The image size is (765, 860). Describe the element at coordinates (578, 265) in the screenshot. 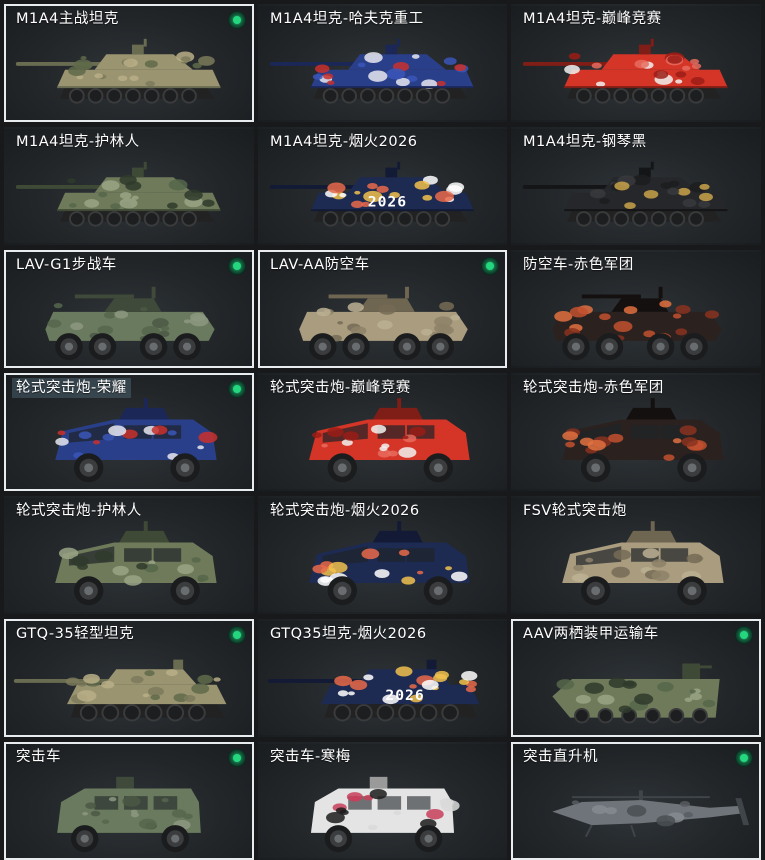

I see `vehicle-name: 防空车-赤色军团` at that location.